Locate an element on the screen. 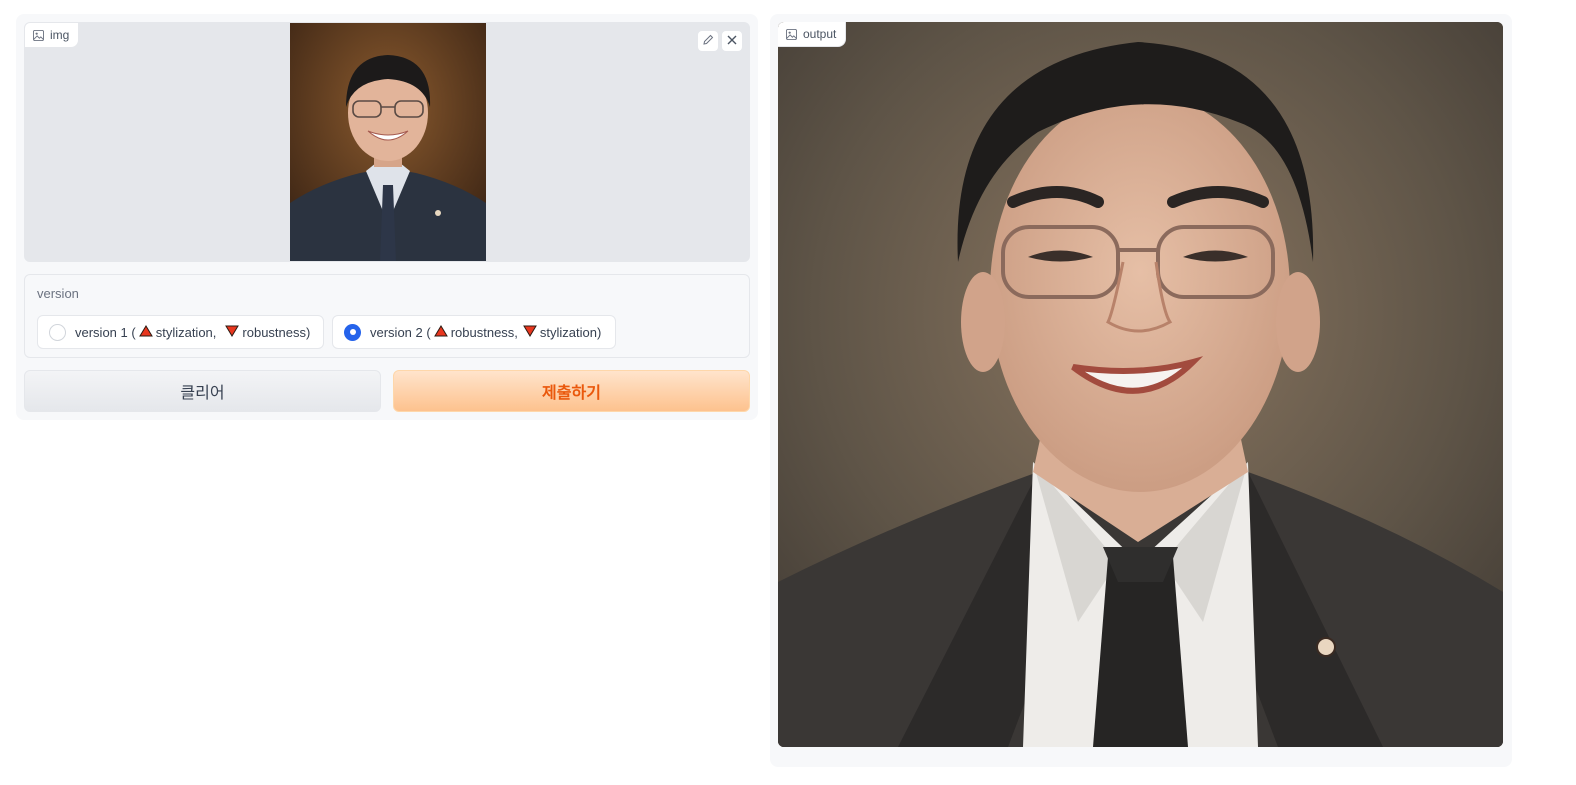  version-2-radio is located at coordinates (352, 332).